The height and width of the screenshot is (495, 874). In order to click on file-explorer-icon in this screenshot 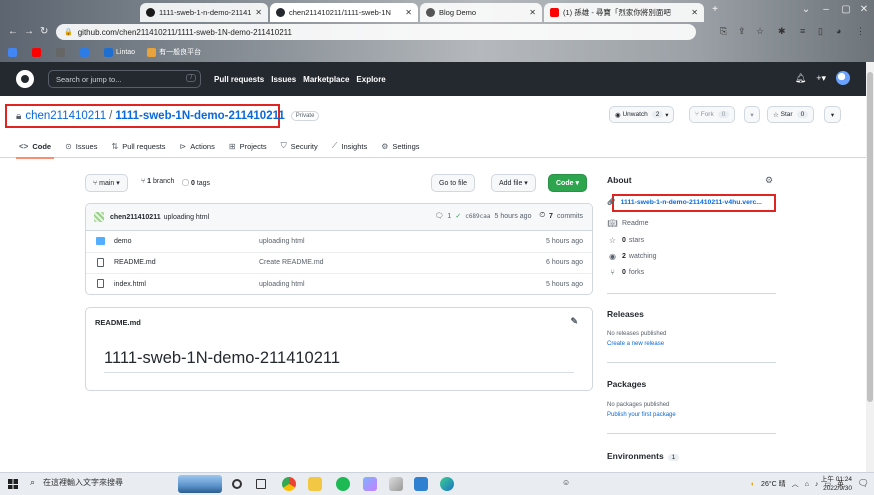, I will do `click(315, 484)`.